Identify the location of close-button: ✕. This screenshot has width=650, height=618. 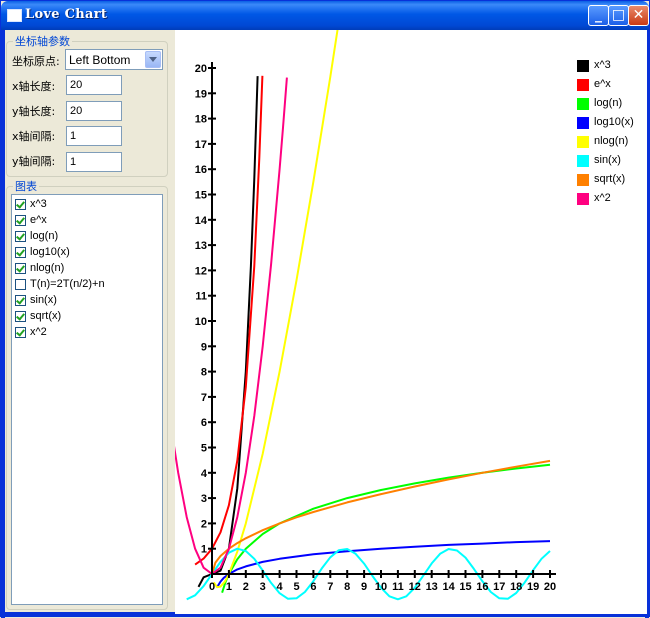
(638, 15).